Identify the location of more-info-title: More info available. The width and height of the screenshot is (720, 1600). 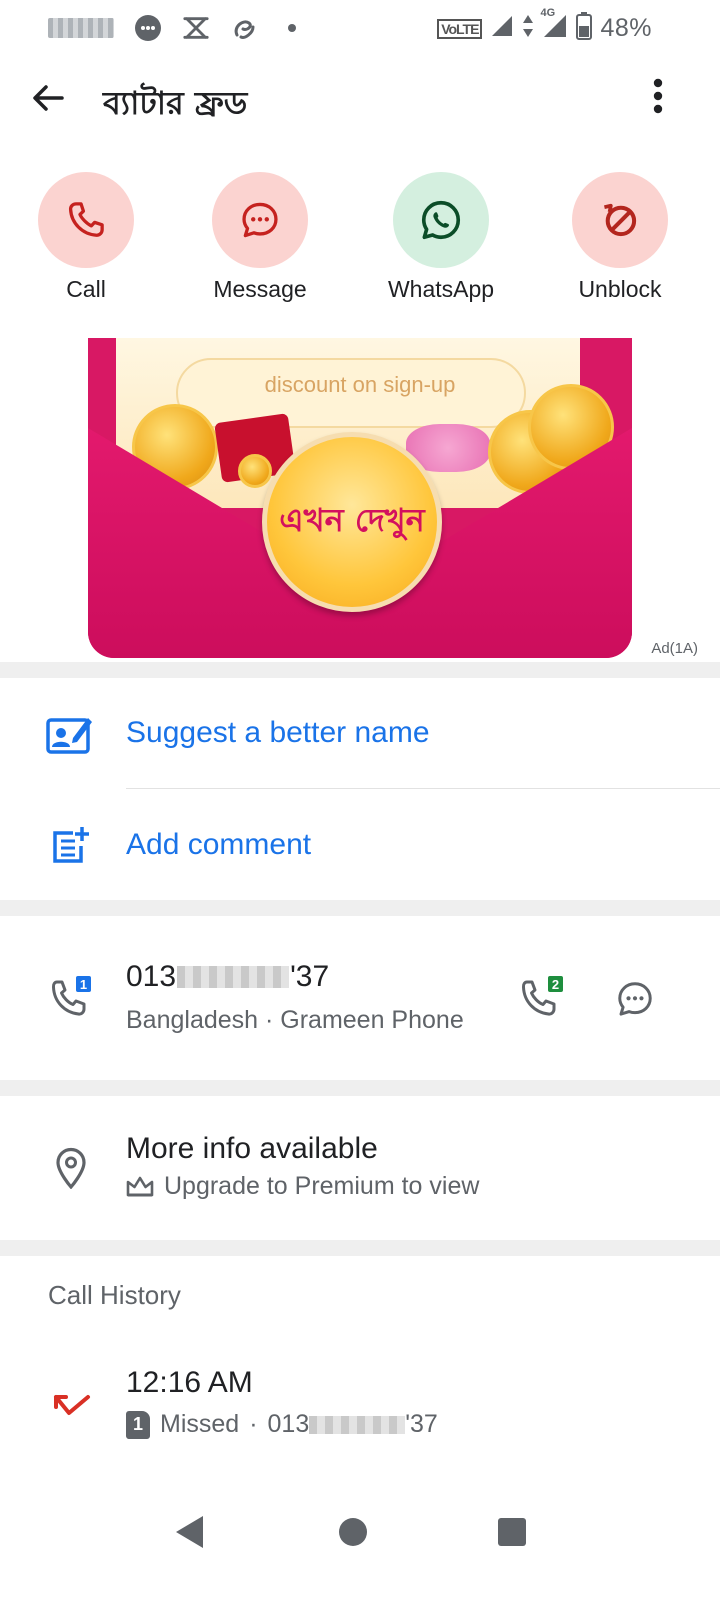
(252, 1148).